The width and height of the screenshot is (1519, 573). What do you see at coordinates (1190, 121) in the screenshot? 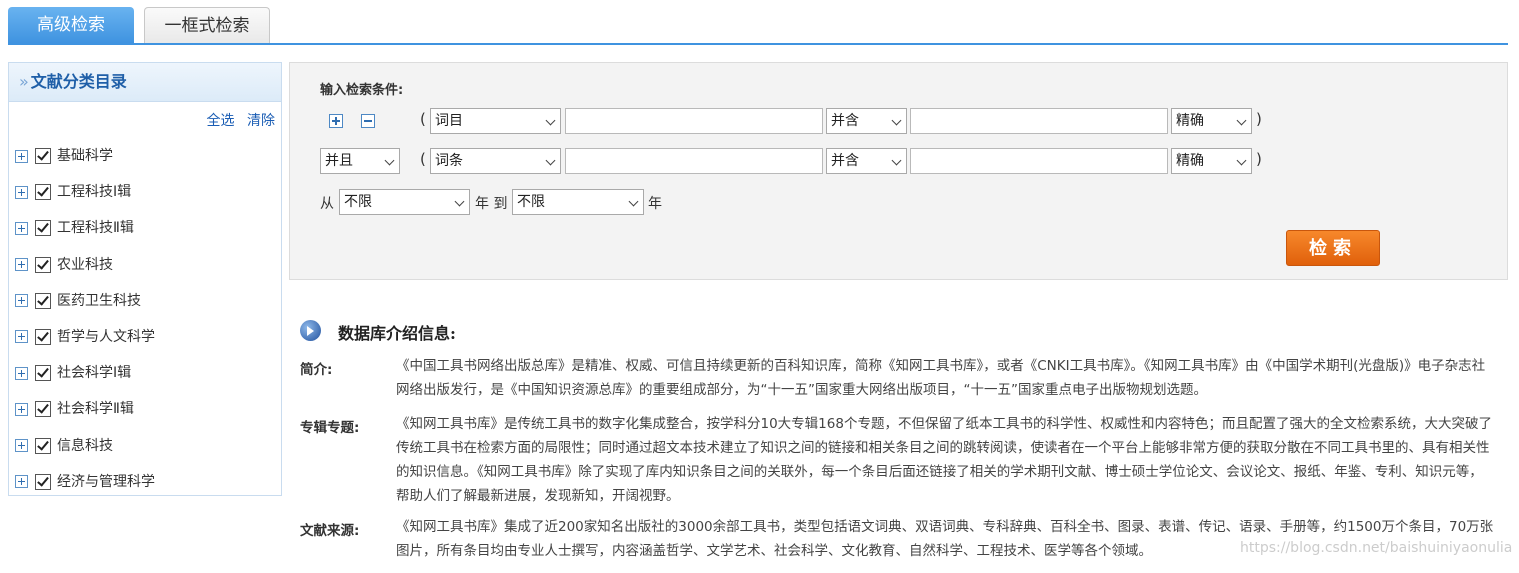
I see `match-select-1-value: 精确` at bounding box center [1190, 121].